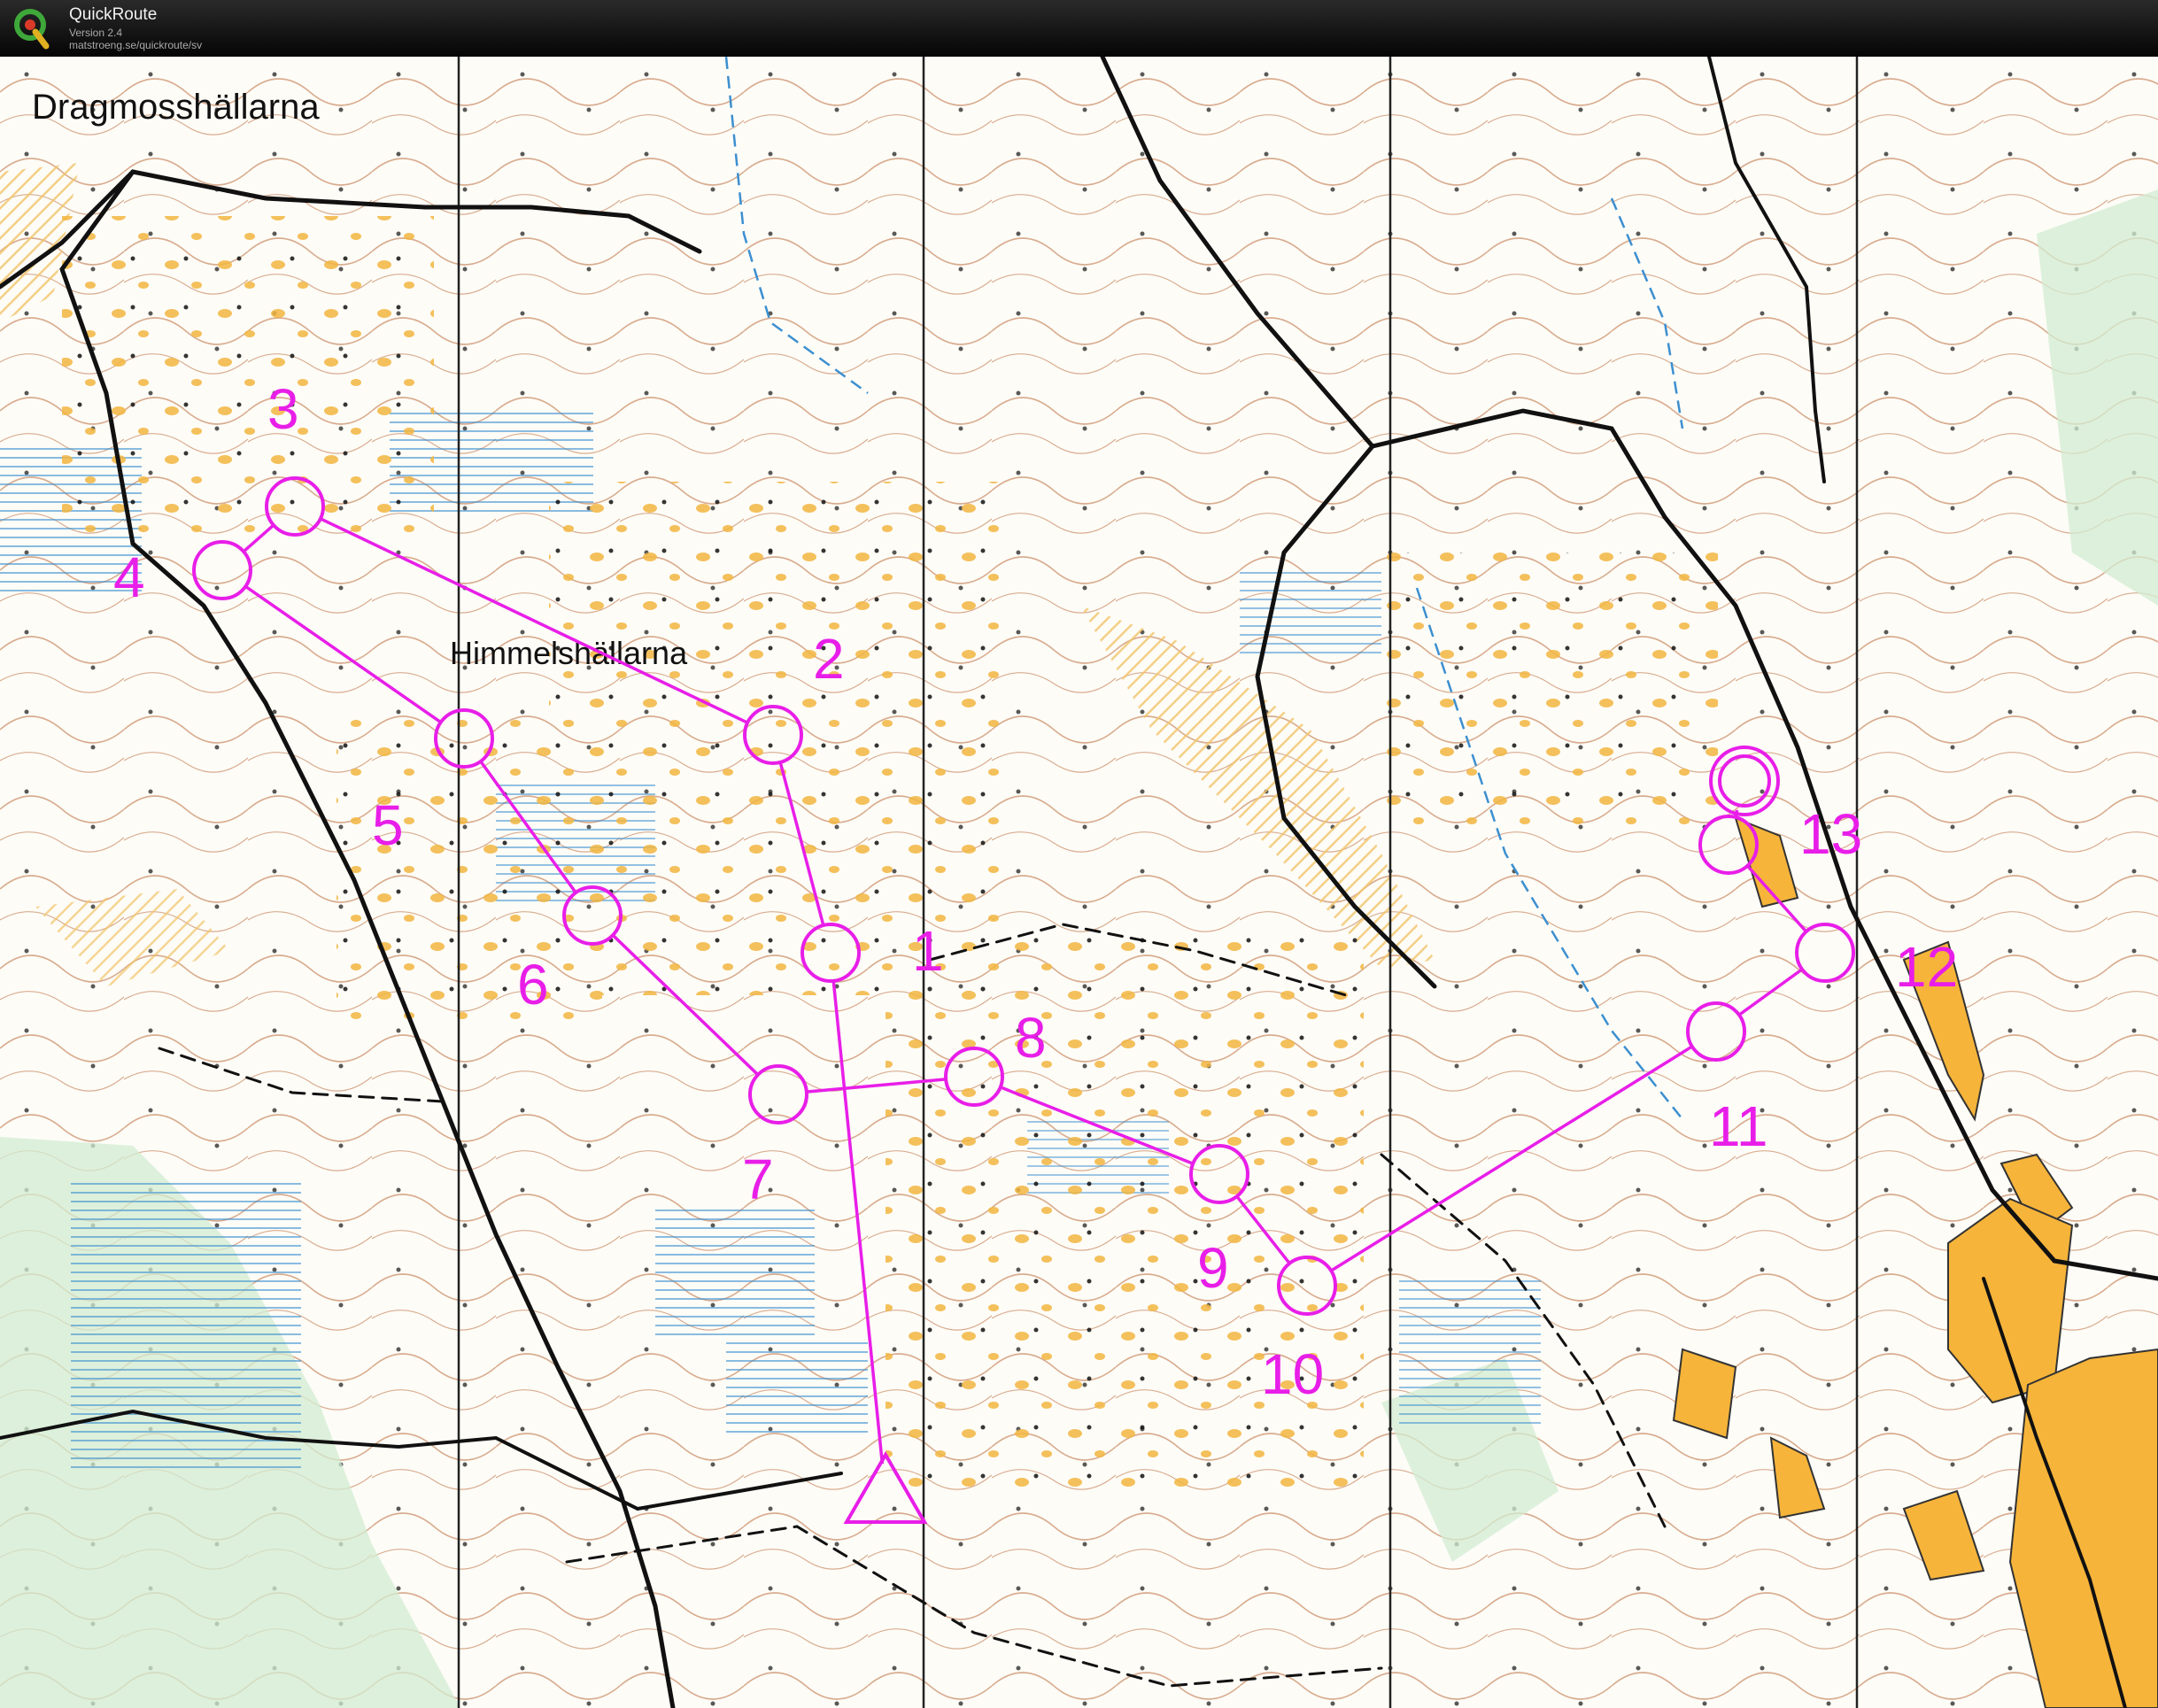 The image size is (2158, 1708). What do you see at coordinates (1927, 967) in the screenshot?
I see `control-number-12: 12` at bounding box center [1927, 967].